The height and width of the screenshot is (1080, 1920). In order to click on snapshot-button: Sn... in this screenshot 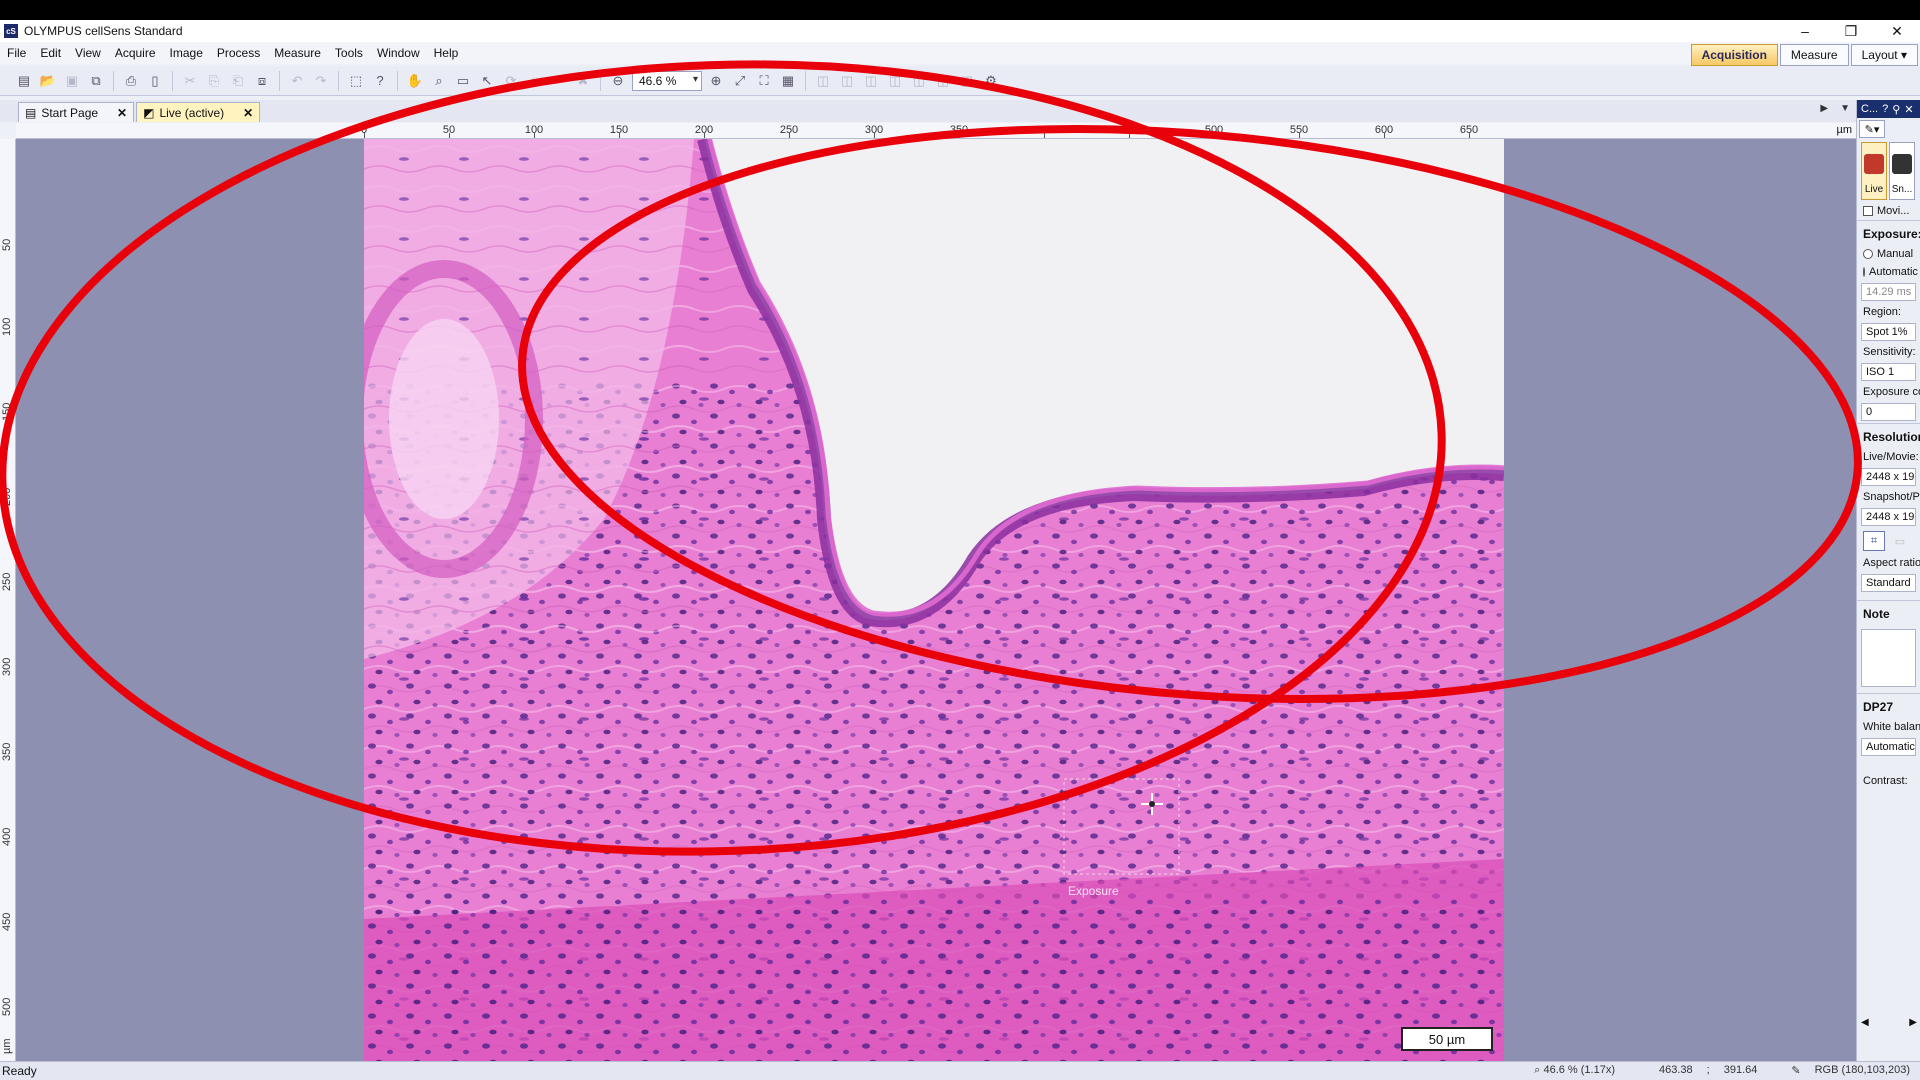, I will do `click(1902, 171)`.